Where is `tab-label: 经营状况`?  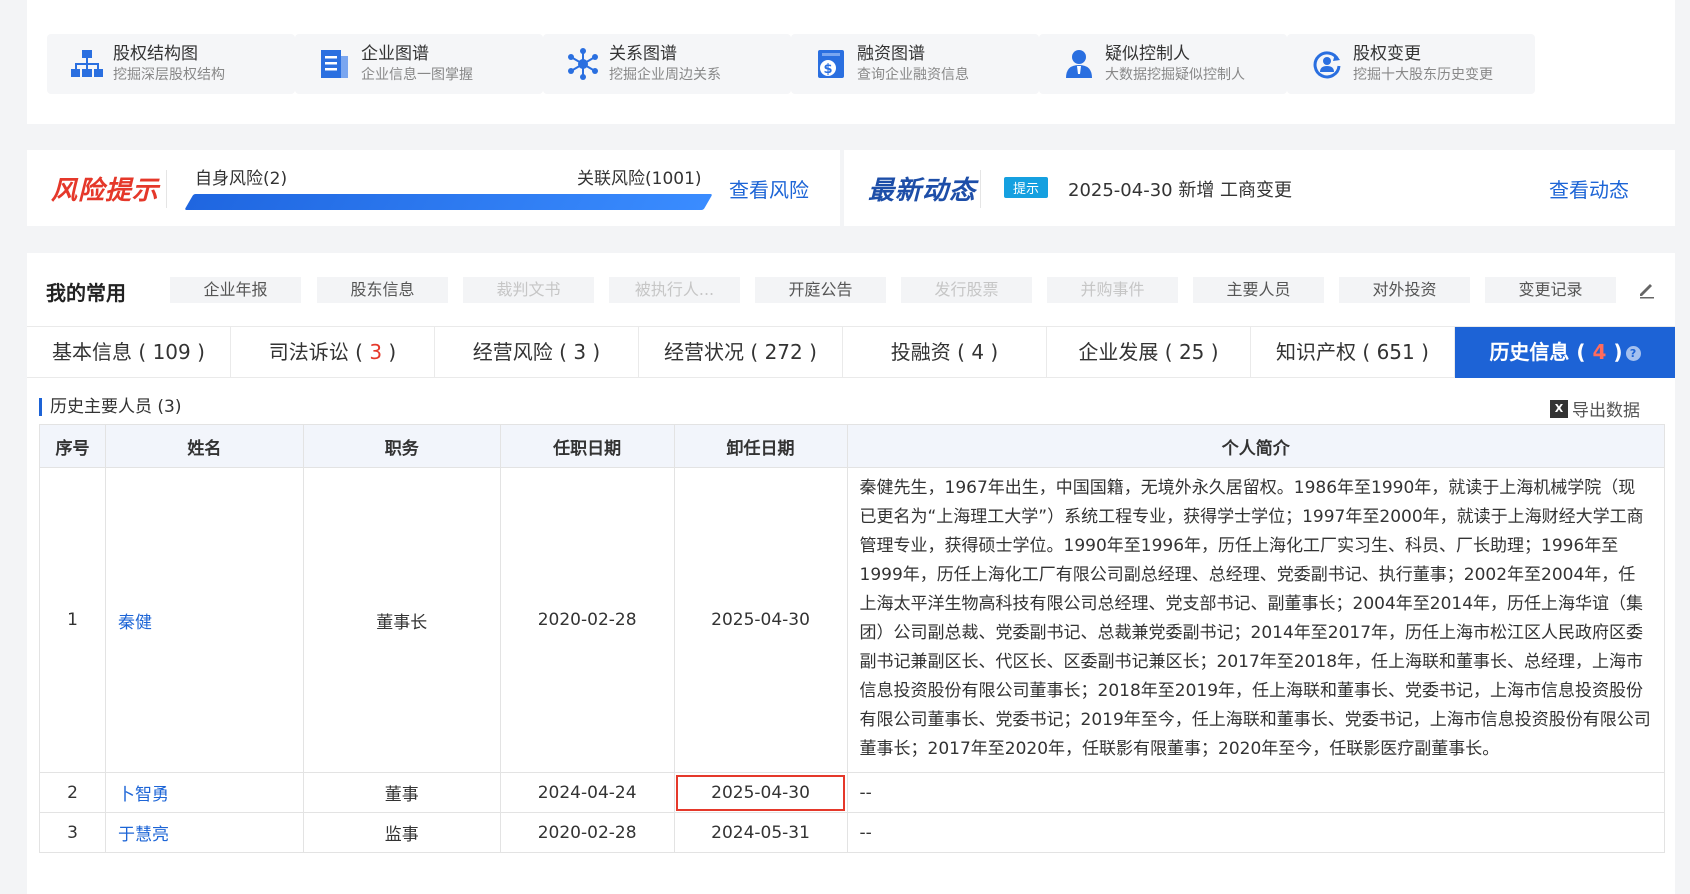 tab-label: 经营状况 is located at coordinates (704, 352).